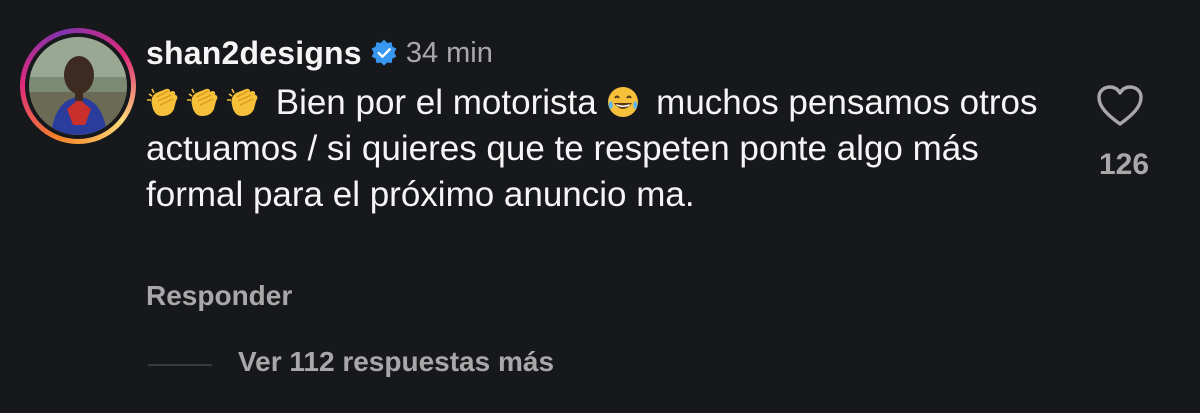 This screenshot has width=1200, height=413. What do you see at coordinates (396, 362) in the screenshot?
I see `view-more-replies-button: Ver 112 respuestas más` at bounding box center [396, 362].